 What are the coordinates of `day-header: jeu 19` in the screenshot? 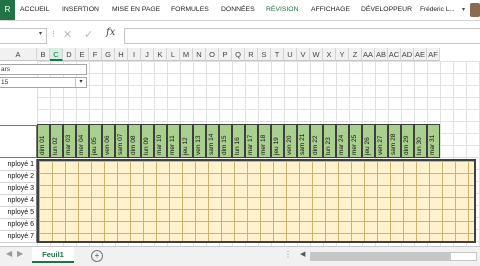 It's located at (277, 141).